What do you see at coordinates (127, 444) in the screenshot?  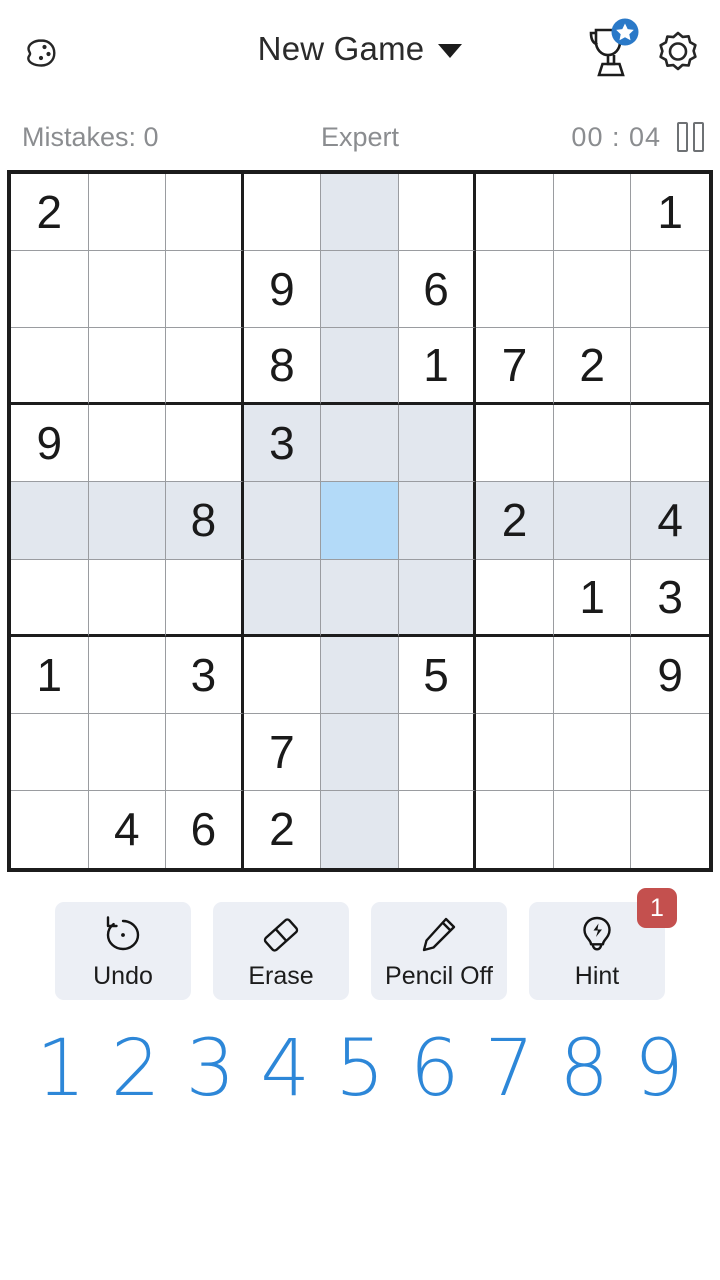 I see `sudoku-cell-r4c2` at bounding box center [127, 444].